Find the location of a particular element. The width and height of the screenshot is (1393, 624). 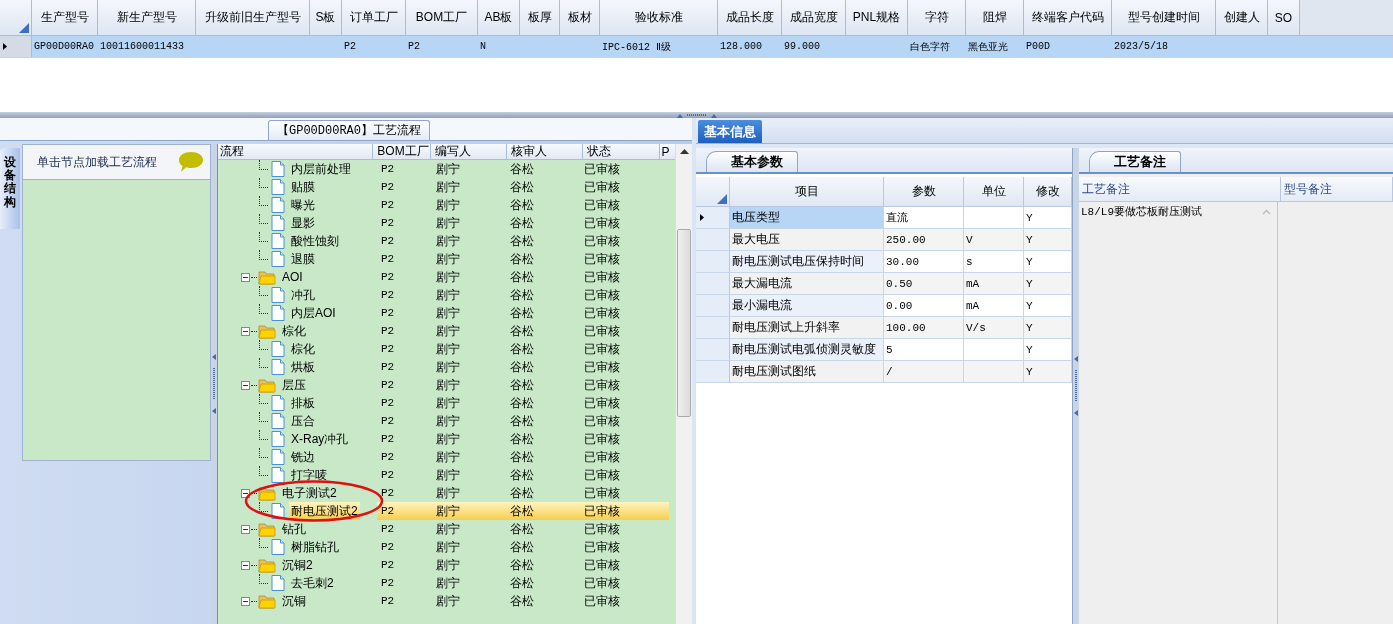

tree-row: 打字唛 P2 剧宁 谷松 已审核 is located at coordinates (446, 475).